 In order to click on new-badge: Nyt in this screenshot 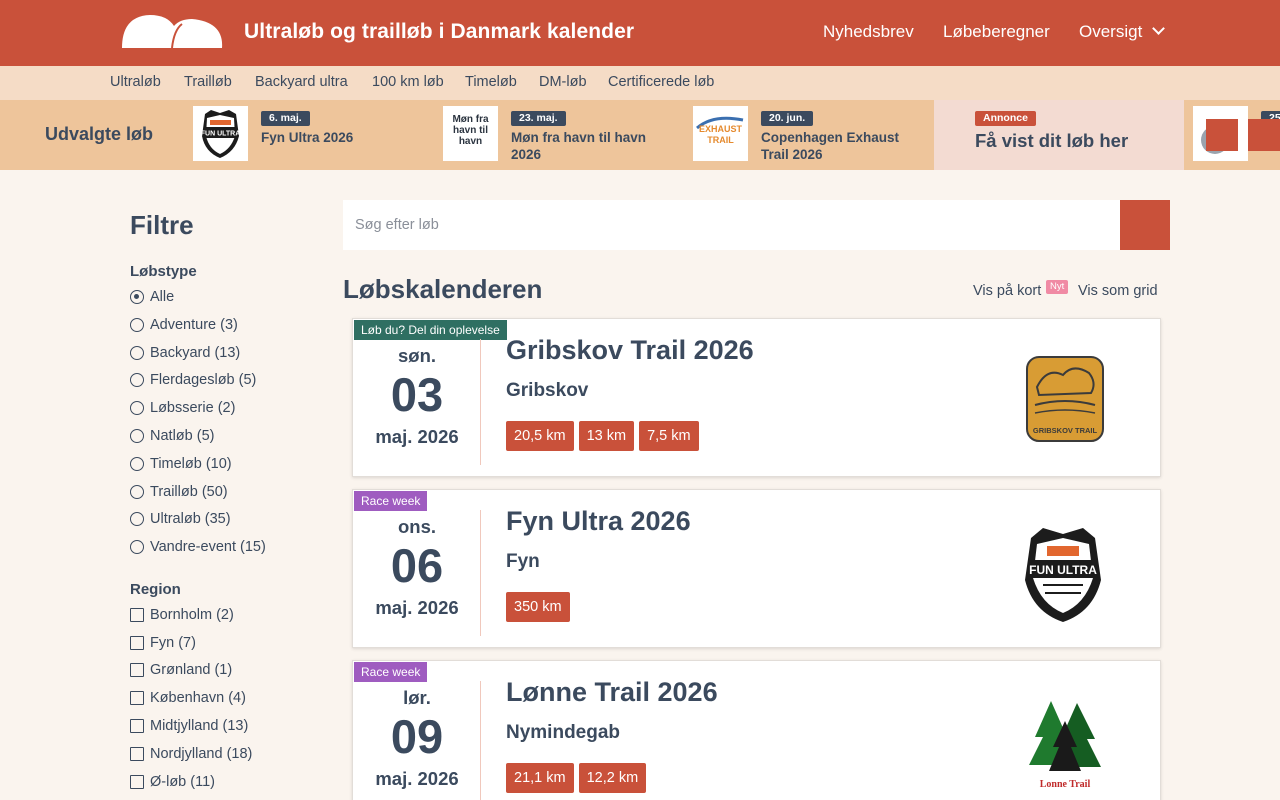, I will do `click(1057, 287)`.